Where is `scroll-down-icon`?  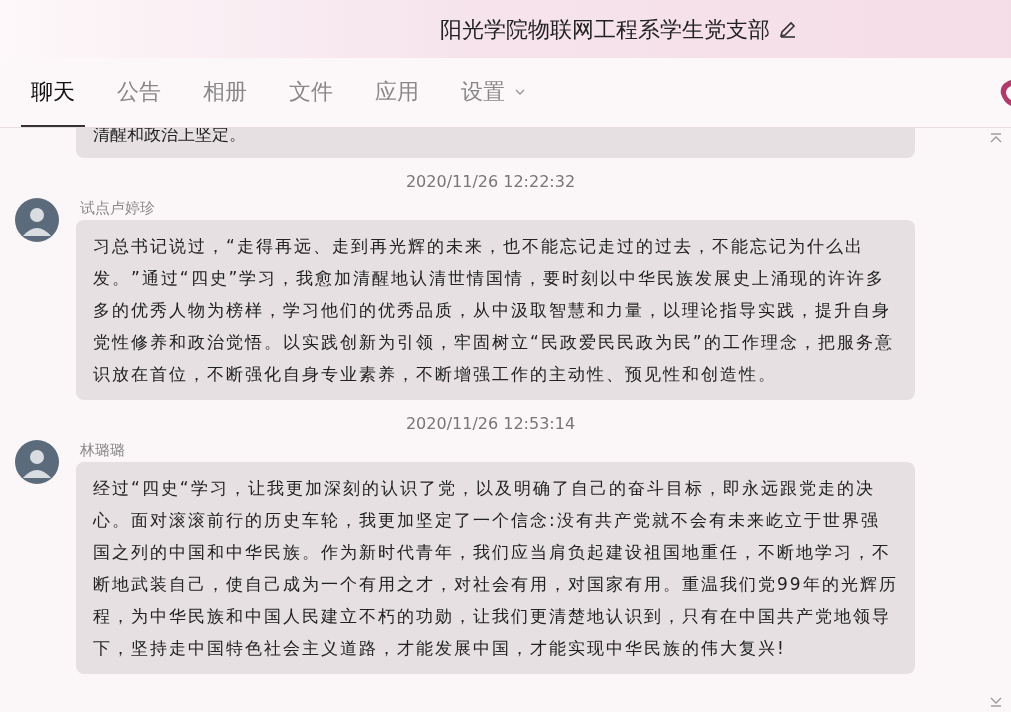 scroll-down-icon is located at coordinates (996, 702).